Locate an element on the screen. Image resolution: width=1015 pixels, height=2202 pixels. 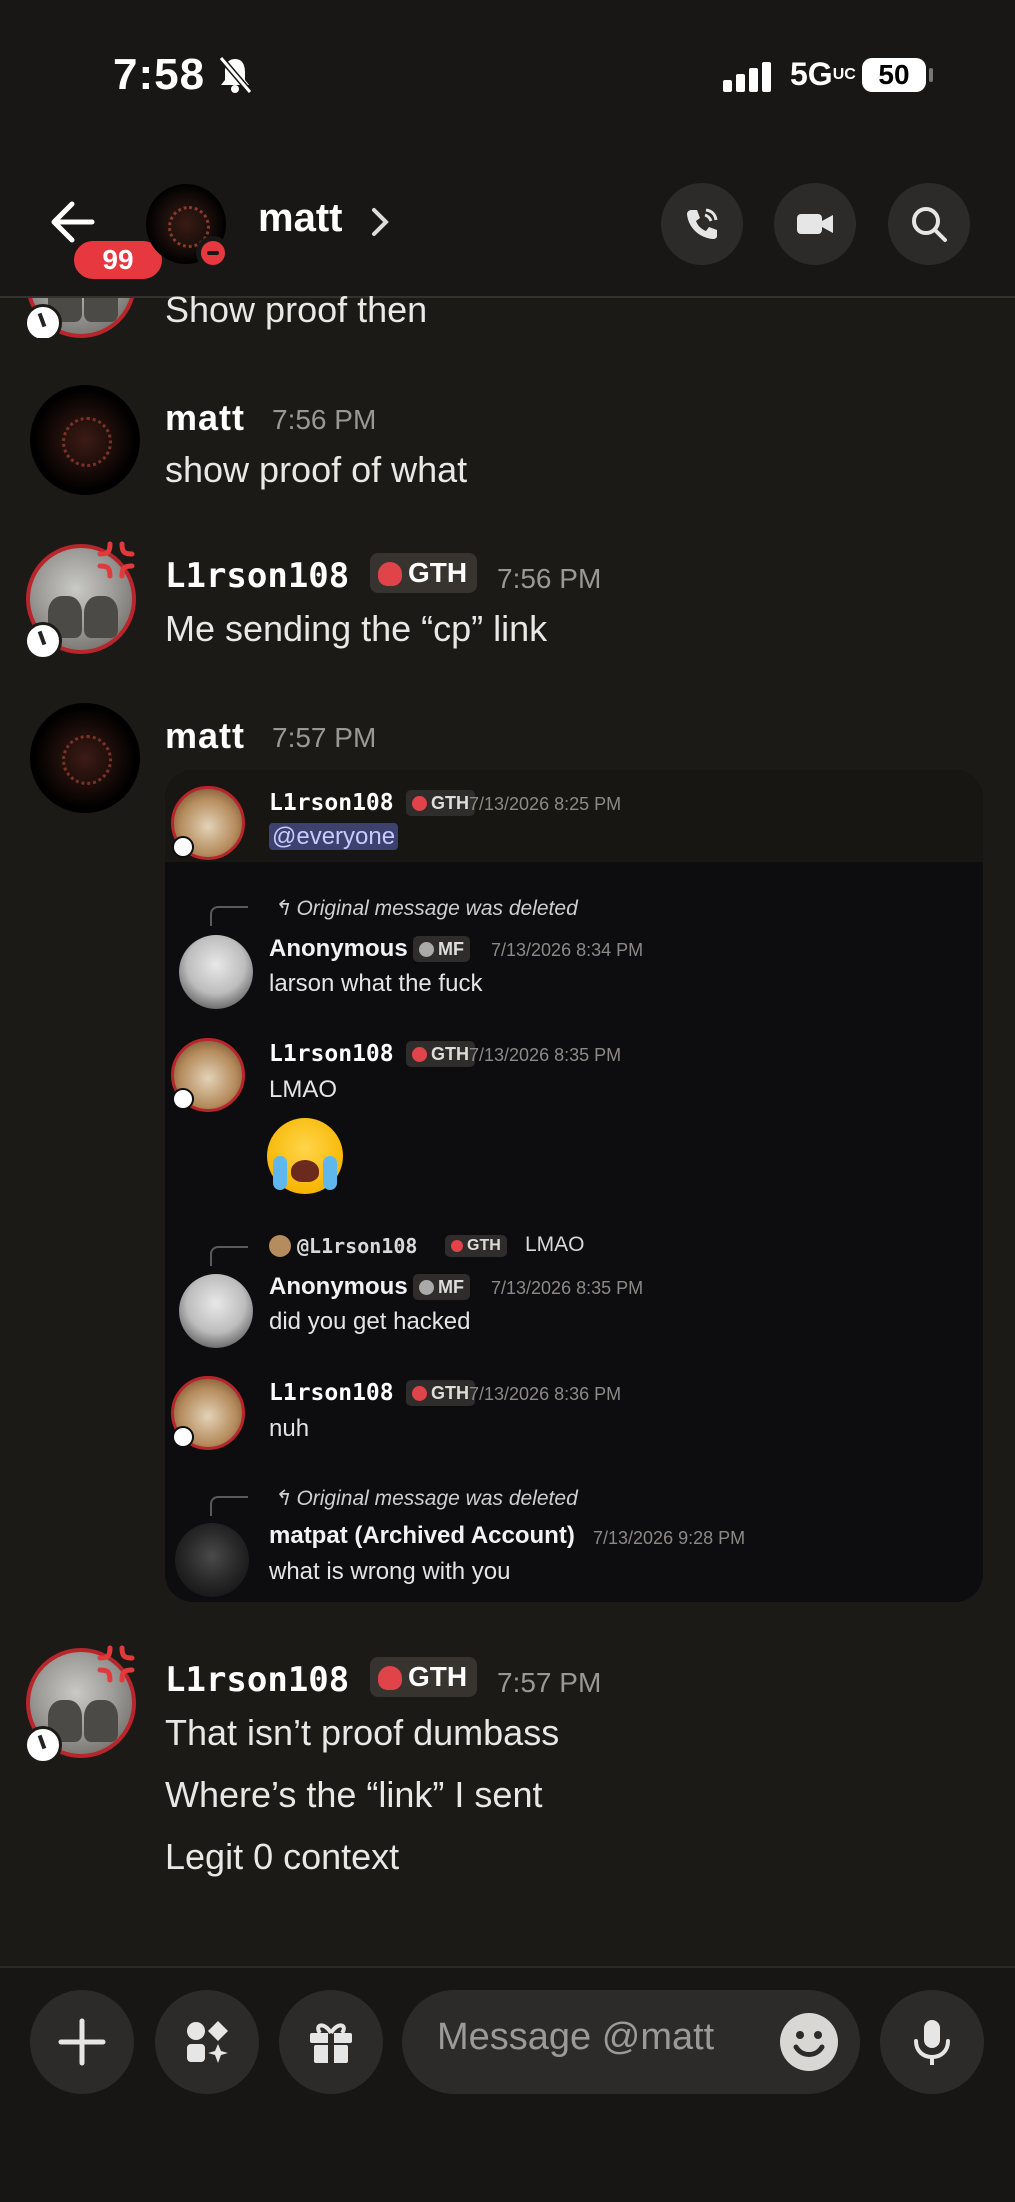
apps-button is located at coordinates (207, 2042).